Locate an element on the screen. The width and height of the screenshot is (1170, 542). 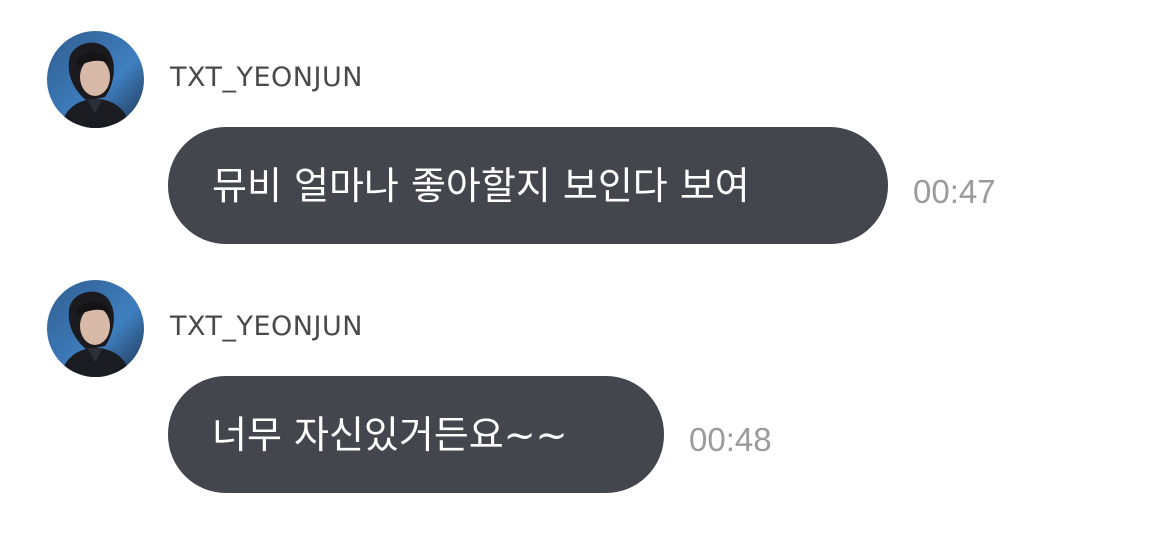
message-bubble: 너무 자신있거든요~~ is located at coordinates (416, 434).